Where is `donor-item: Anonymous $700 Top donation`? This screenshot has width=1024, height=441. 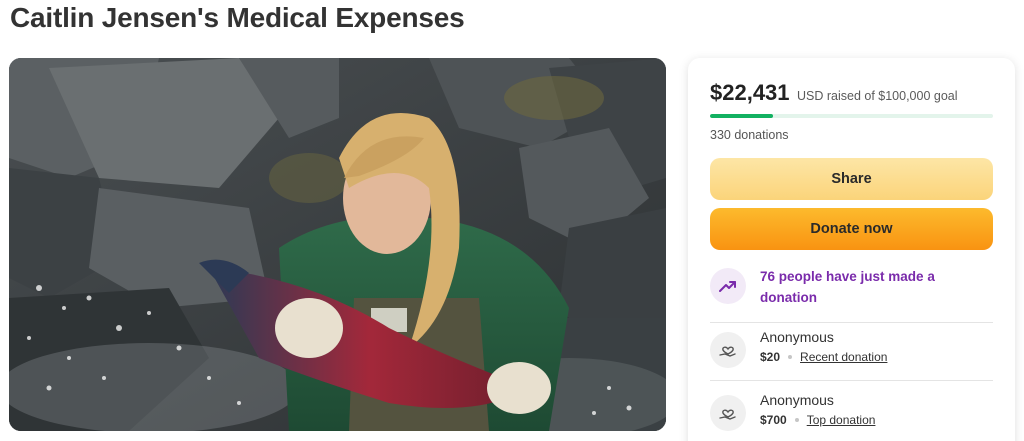 donor-item: Anonymous $700 Top donation is located at coordinates (851, 413).